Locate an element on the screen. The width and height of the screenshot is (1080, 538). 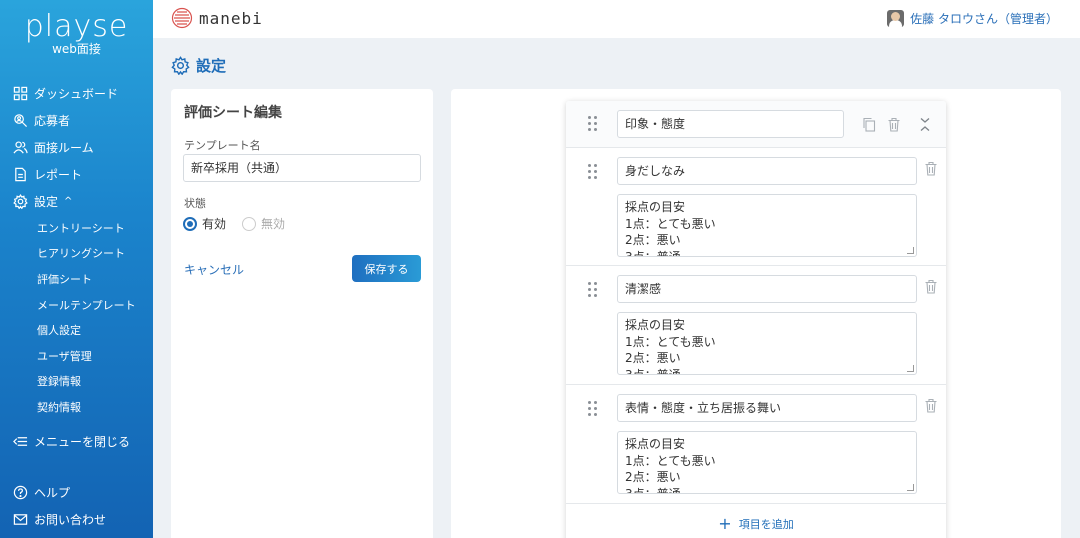
nav-label: 応募者 is located at coordinates (52, 121).